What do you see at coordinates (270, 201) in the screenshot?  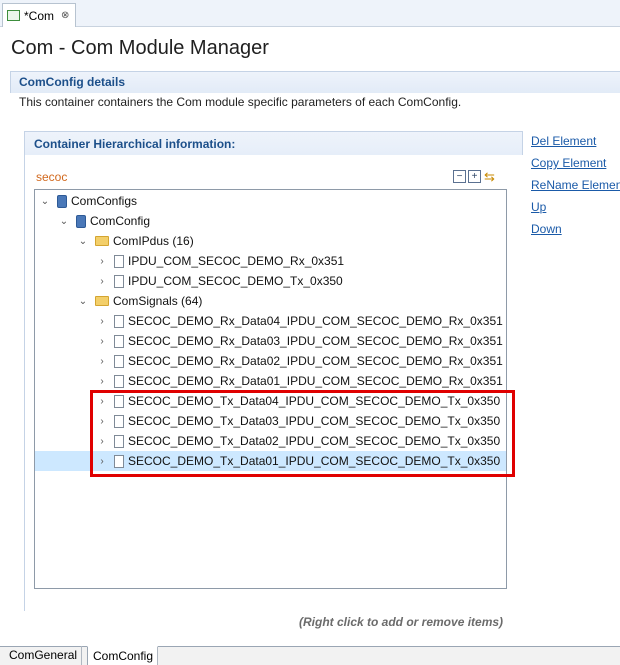 I see `tree-row: ⌄ ComConfigs` at bounding box center [270, 201].